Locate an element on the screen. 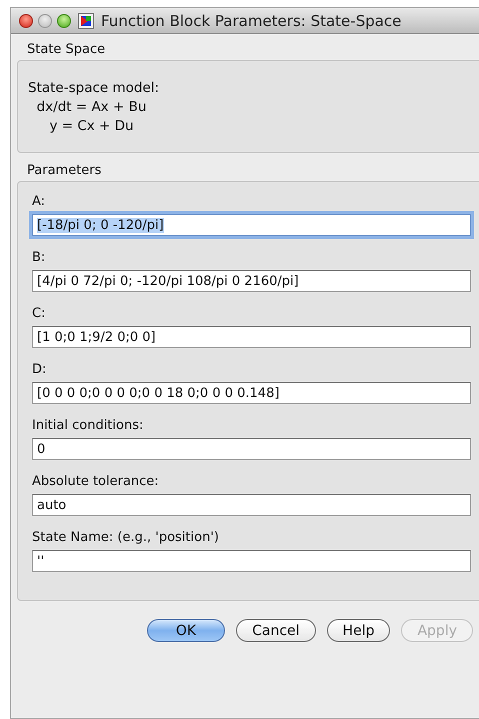  section-title: State Space is located at coordinates (66, 49).